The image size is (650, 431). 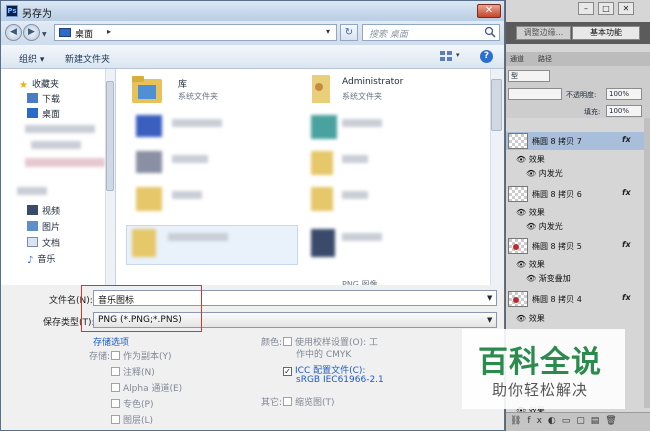 What do you see at coordinates (13, 32) in the screenshot?
I see `back-button: ◀` at bounding box center [13, 32].